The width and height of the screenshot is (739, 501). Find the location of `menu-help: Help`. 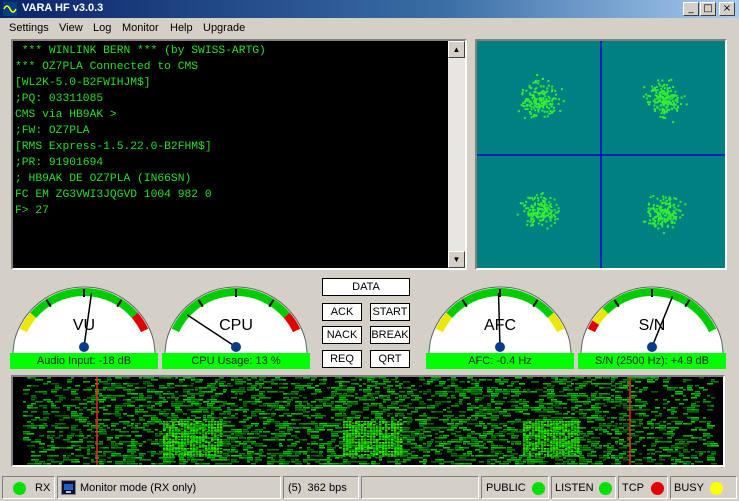

menu-help: Help is located at coordinates (181, 28).